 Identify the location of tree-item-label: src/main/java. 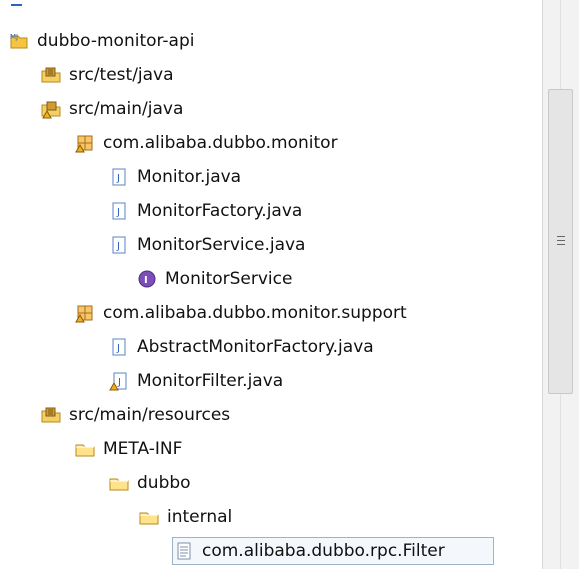
(126, 109).